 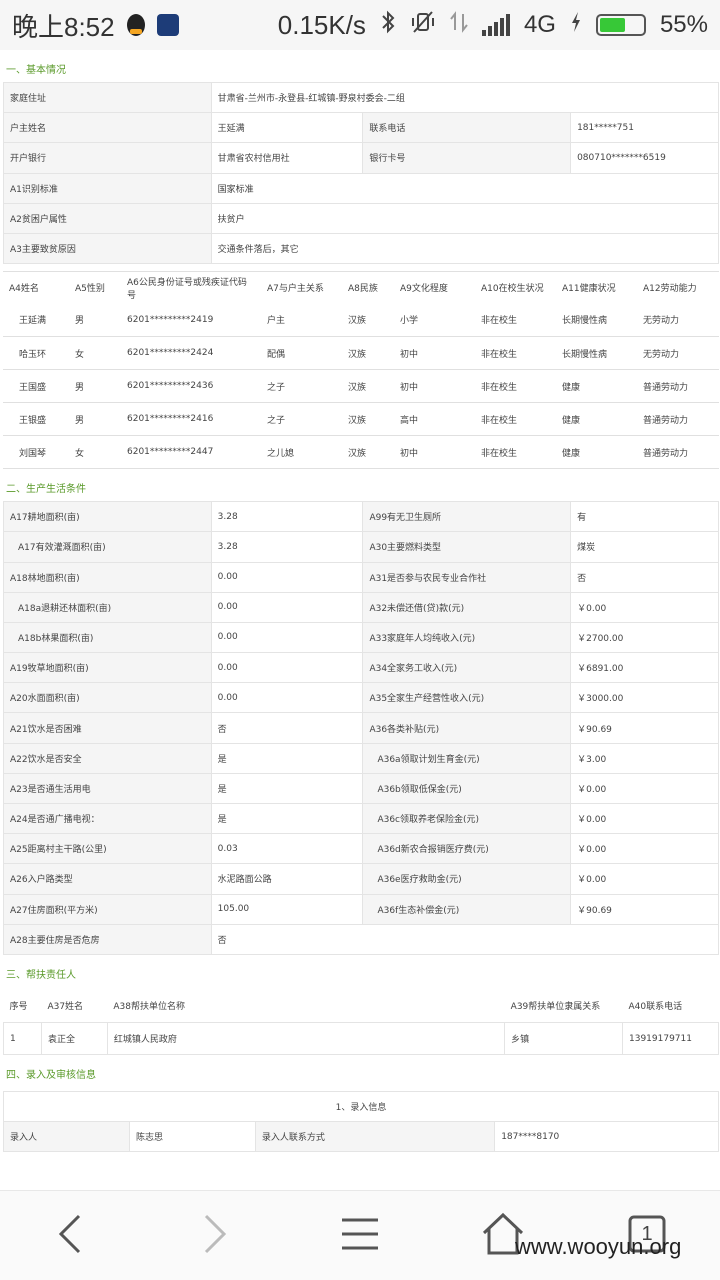 I want to click on helper-cell: 红城镇人民政府, so click(x=306, y=1039).